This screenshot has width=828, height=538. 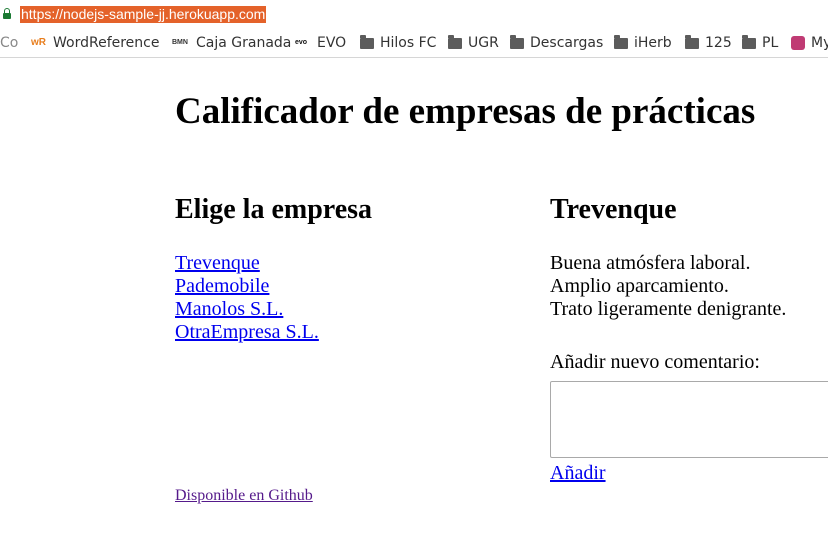 I want to click on my-icon, so click(x=798, y=43).